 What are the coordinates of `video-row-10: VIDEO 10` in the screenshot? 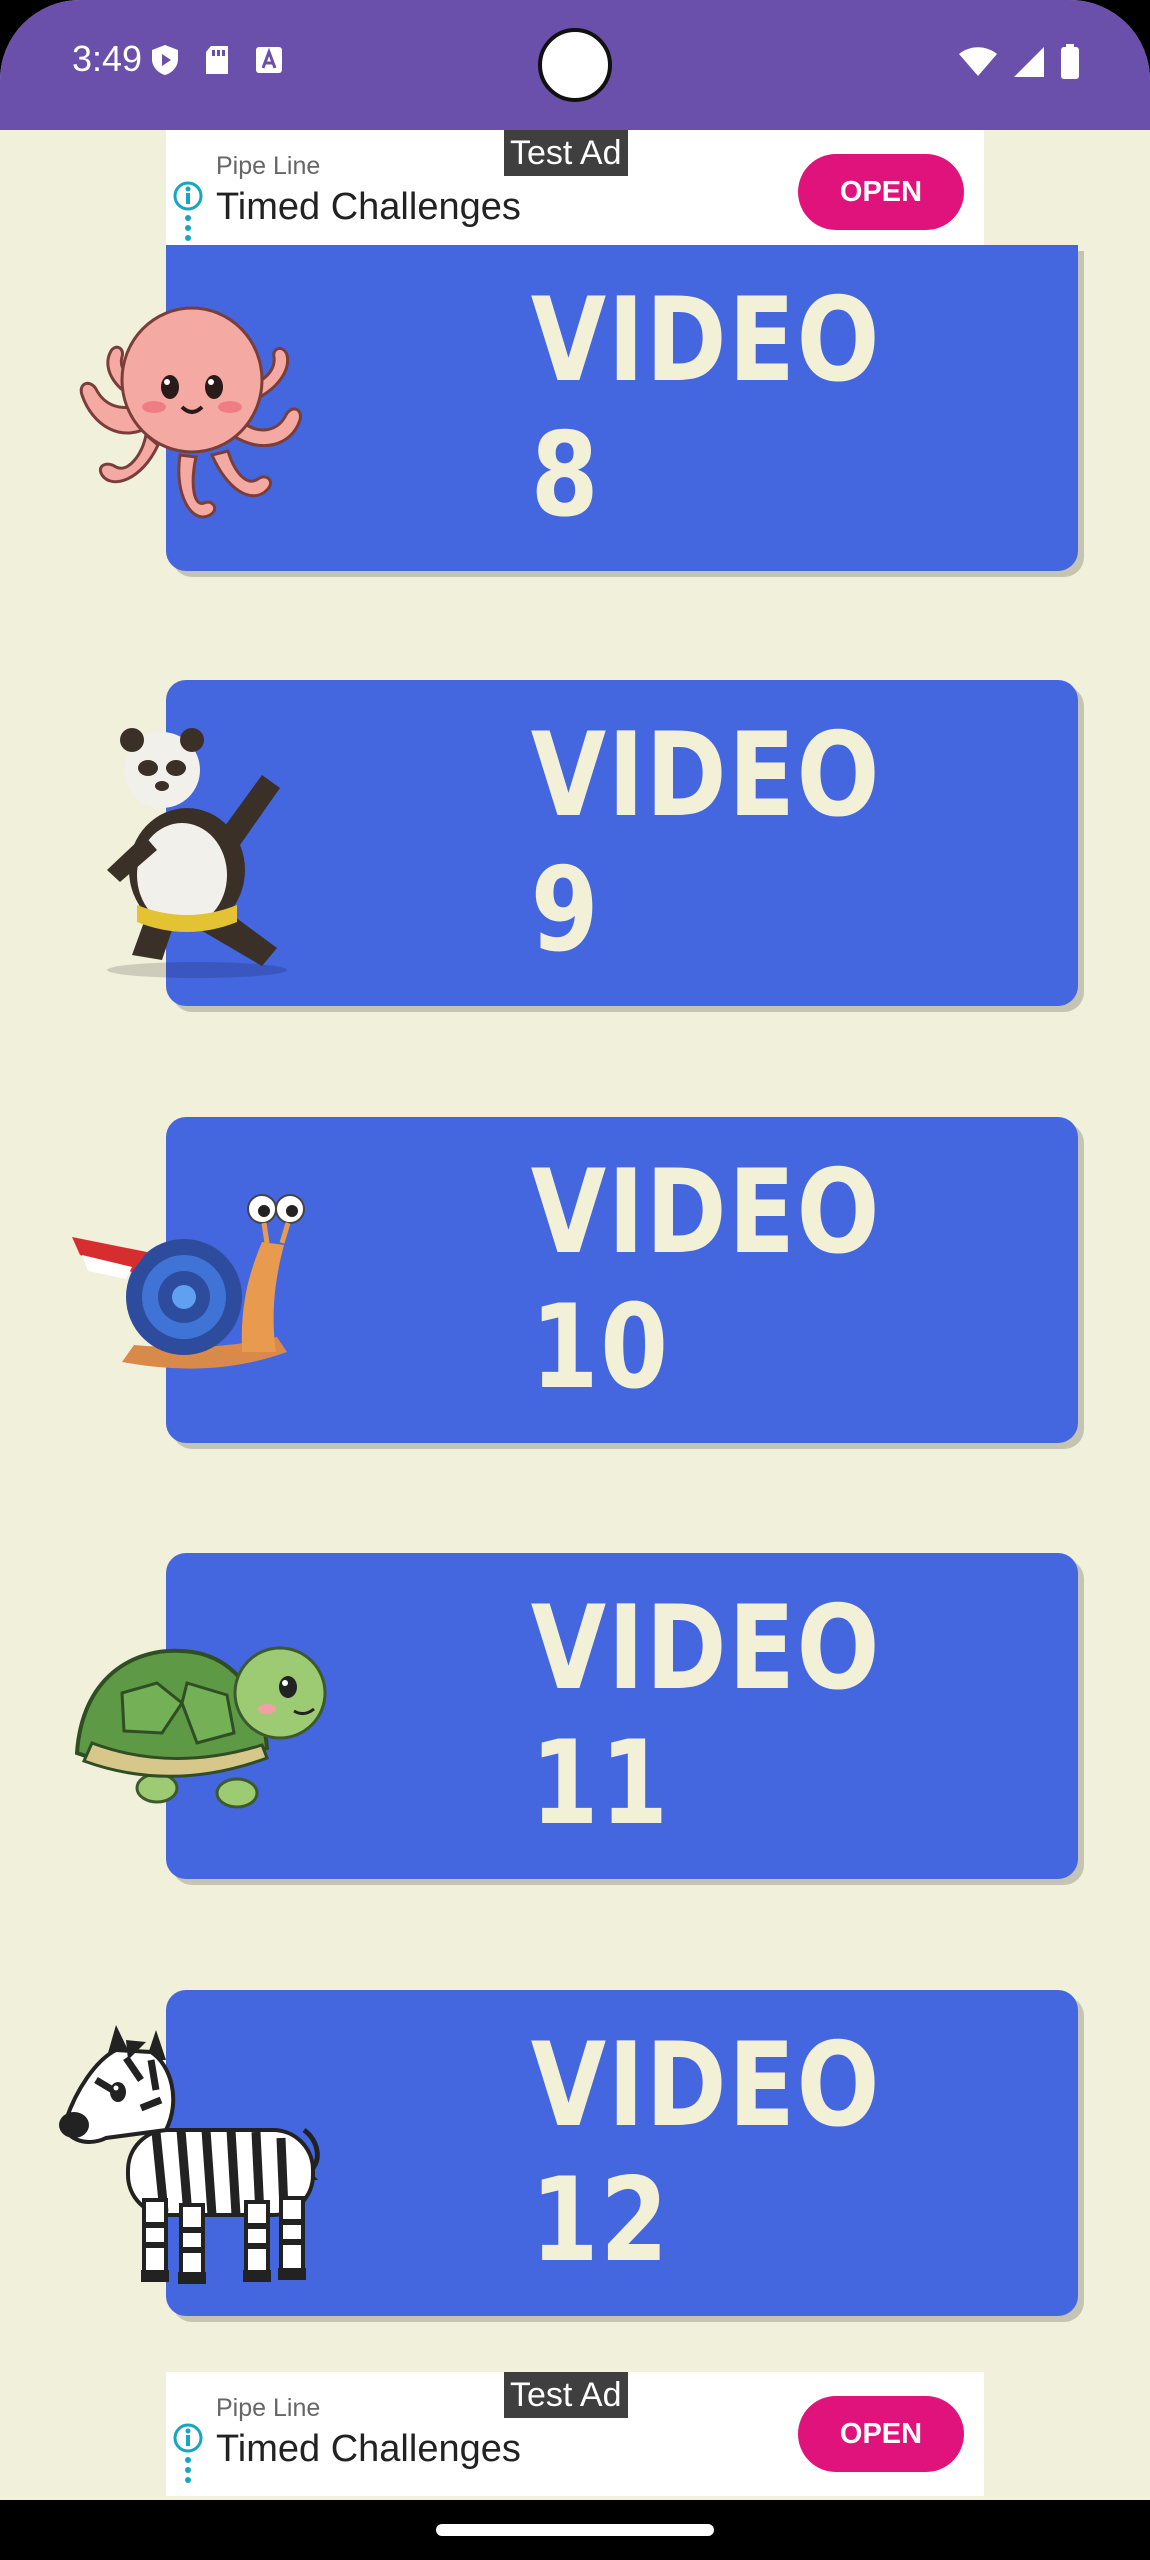 It's located at (575, 1282).